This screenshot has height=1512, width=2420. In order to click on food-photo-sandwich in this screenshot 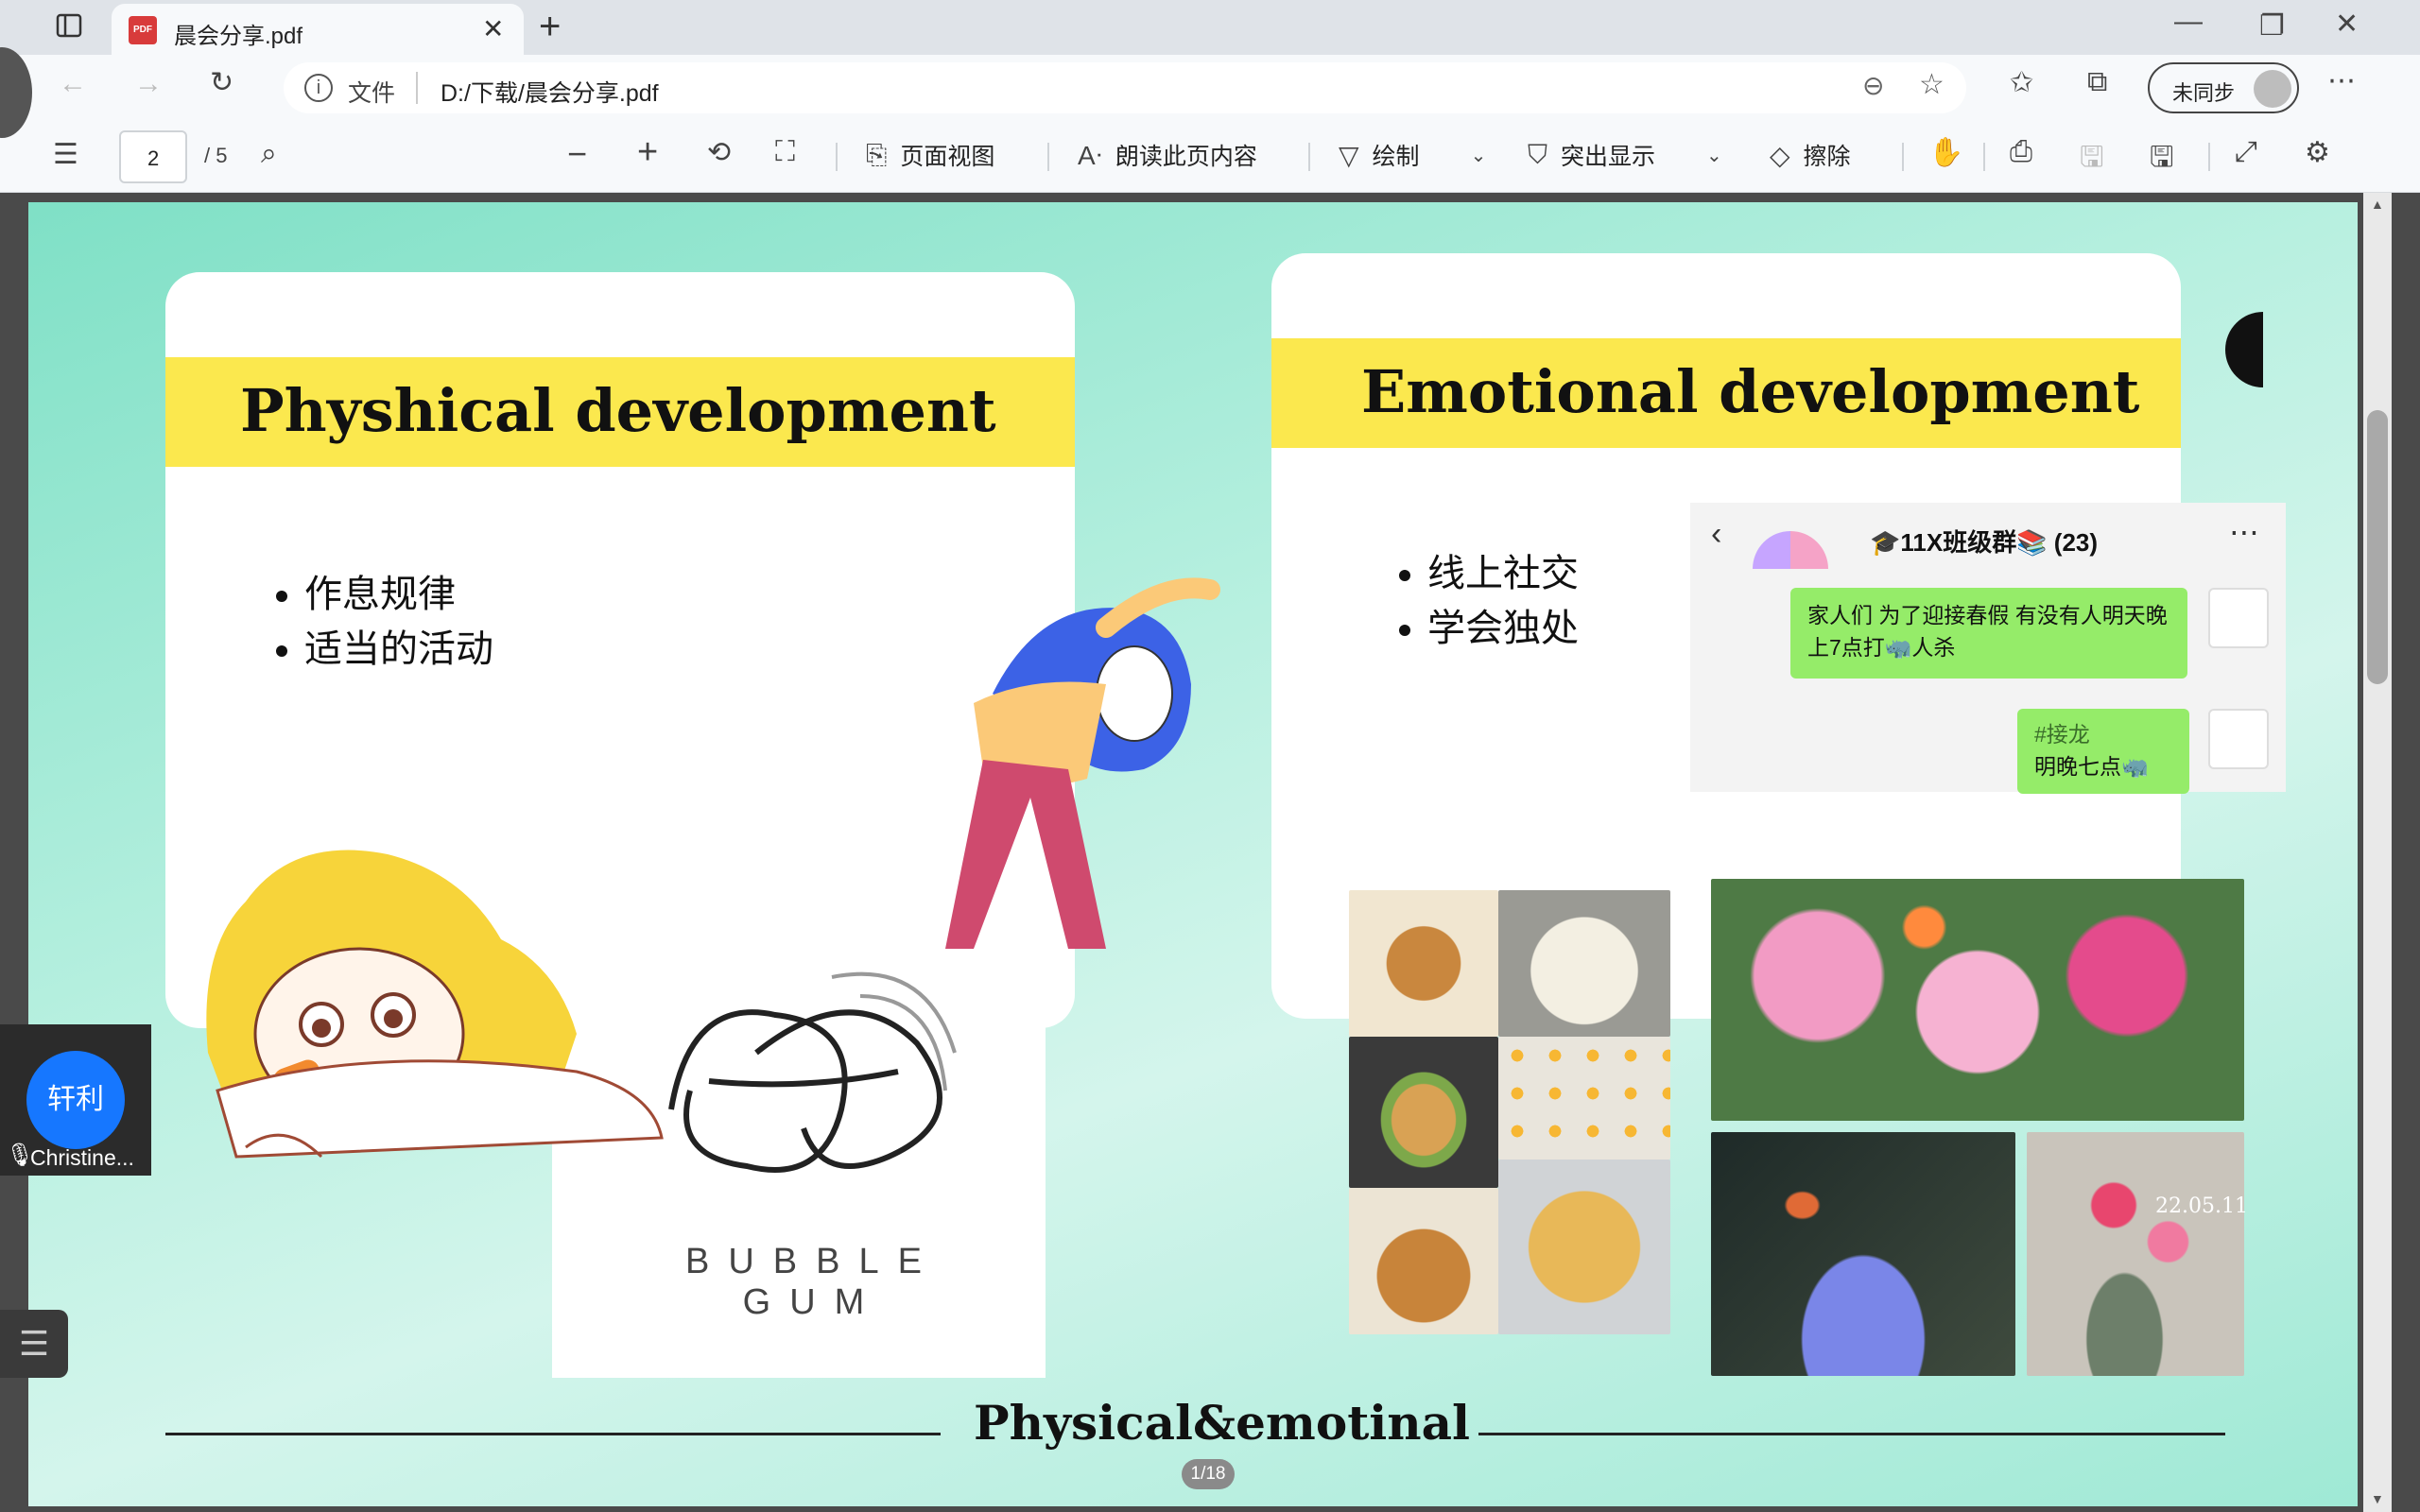, I will do `click(1423, 1112)`.